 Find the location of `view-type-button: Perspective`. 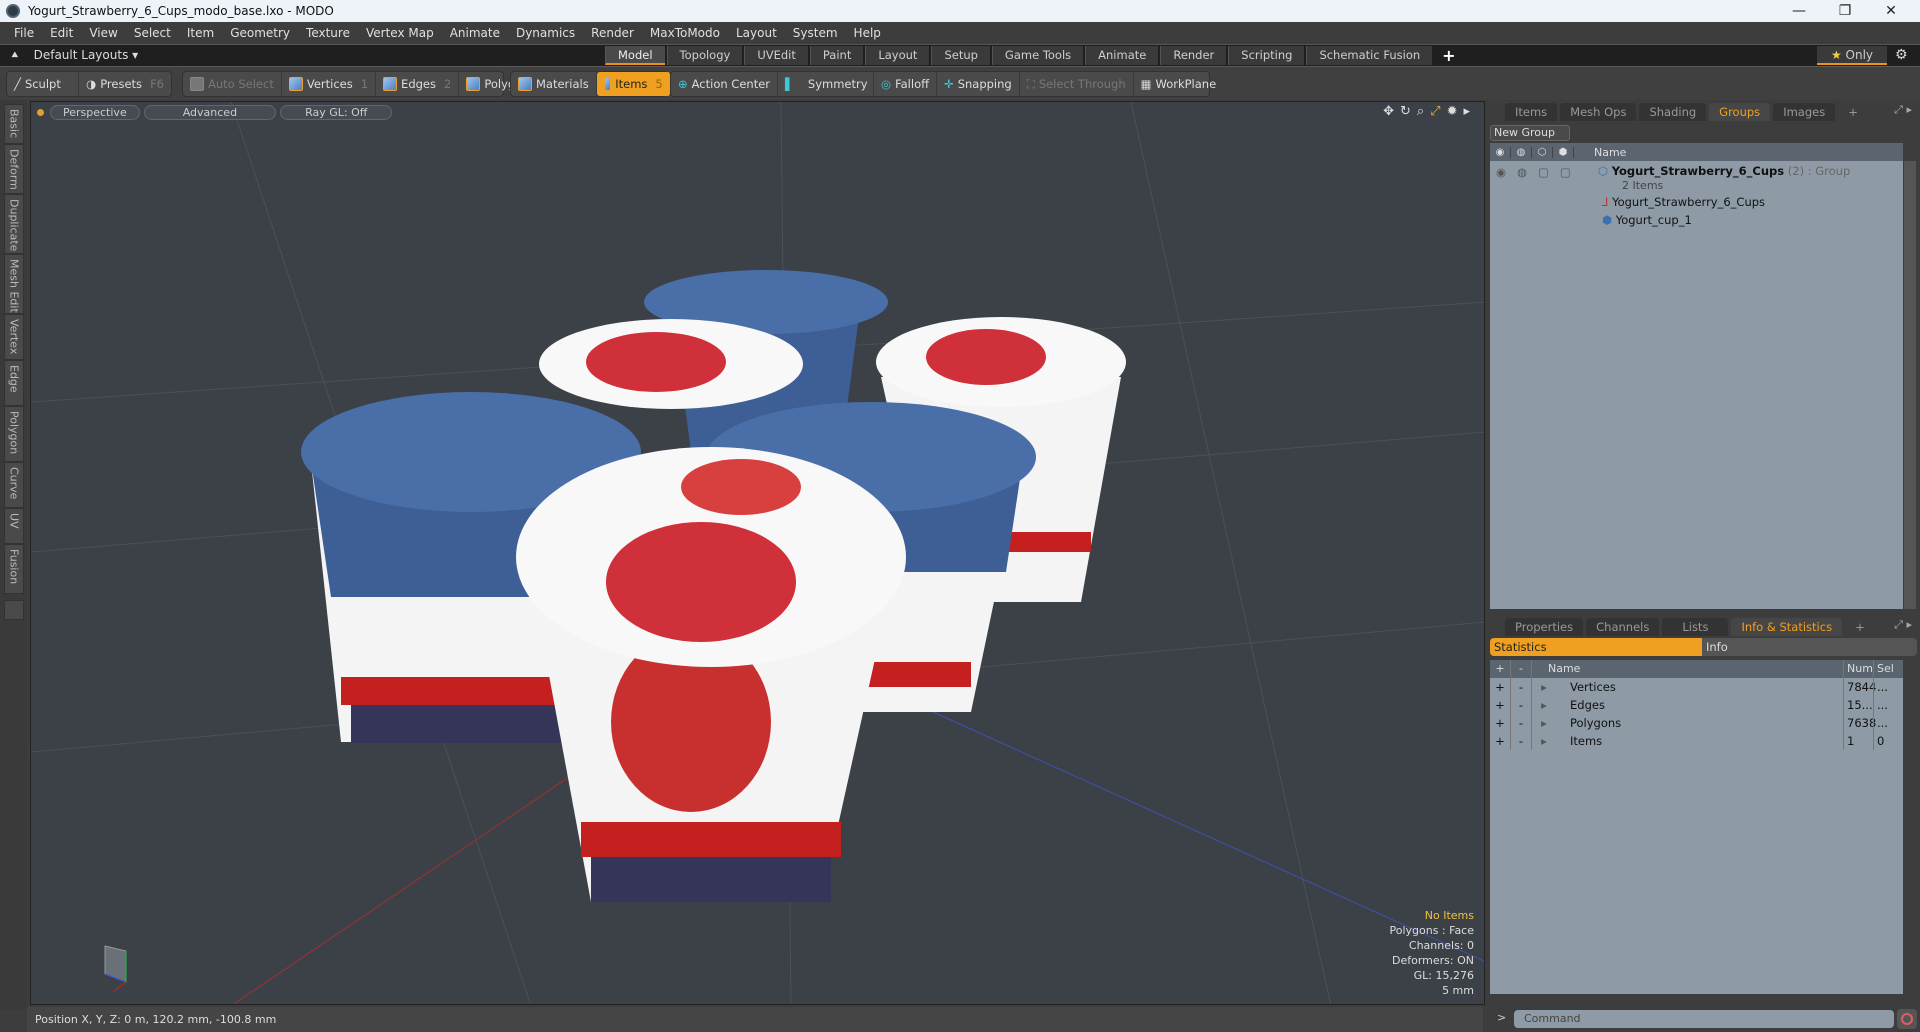

view-type-button: Perspective is located at coordinates (95, 112).